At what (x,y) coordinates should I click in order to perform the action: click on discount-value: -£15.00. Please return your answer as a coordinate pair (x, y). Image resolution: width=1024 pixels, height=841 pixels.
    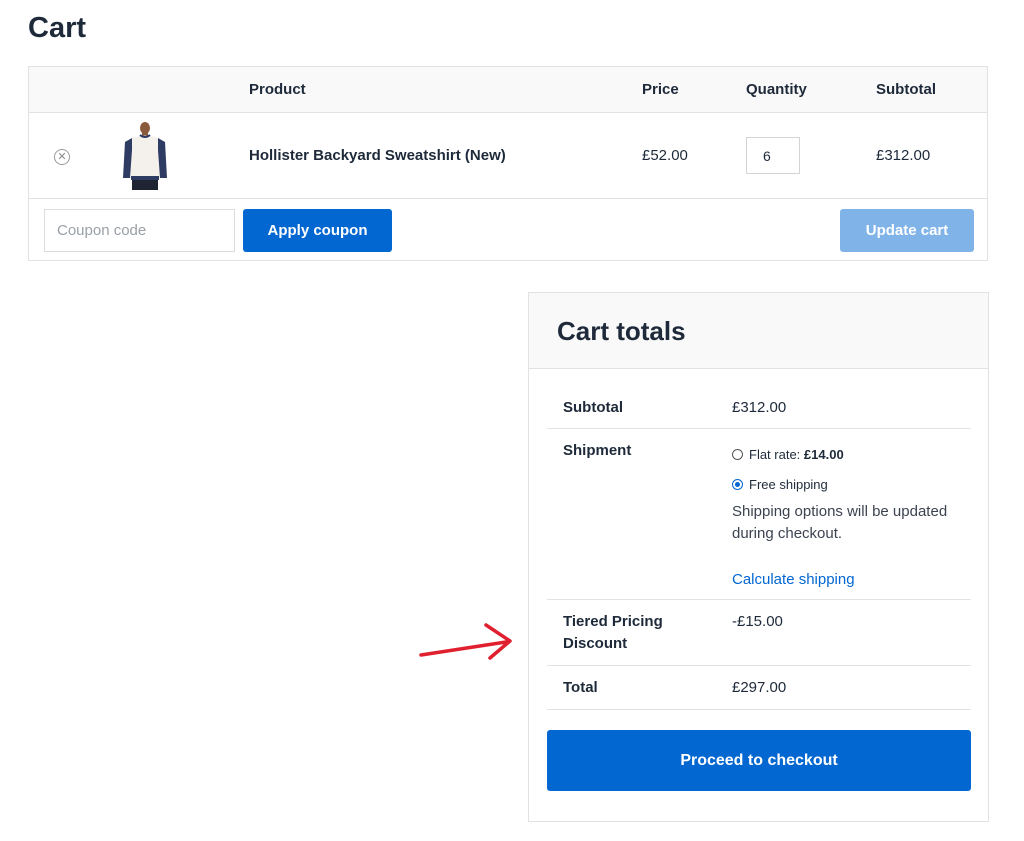
    Looking at the image, I should click on (757, 621).